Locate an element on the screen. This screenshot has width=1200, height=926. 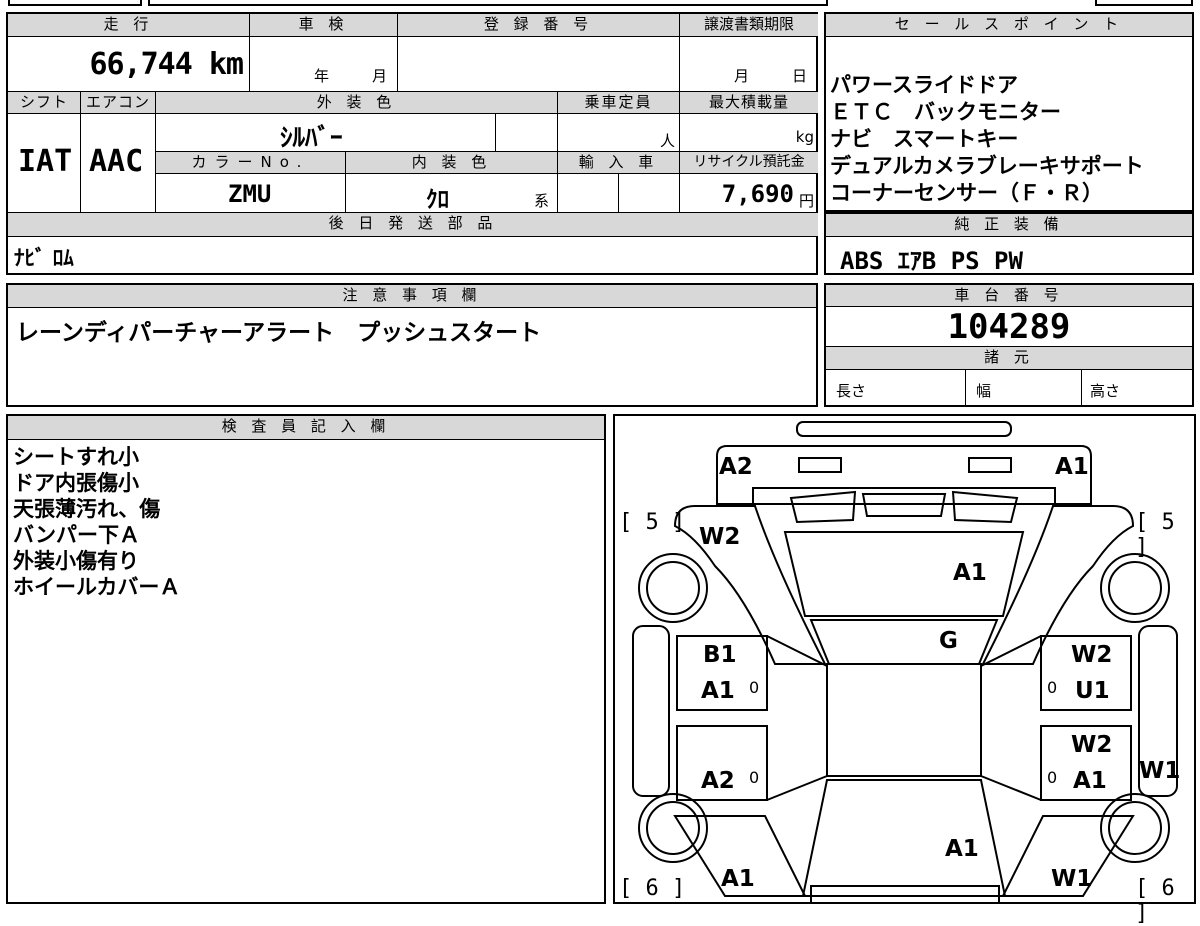
ac-cell: AAC is located at coordinates (118, 163).